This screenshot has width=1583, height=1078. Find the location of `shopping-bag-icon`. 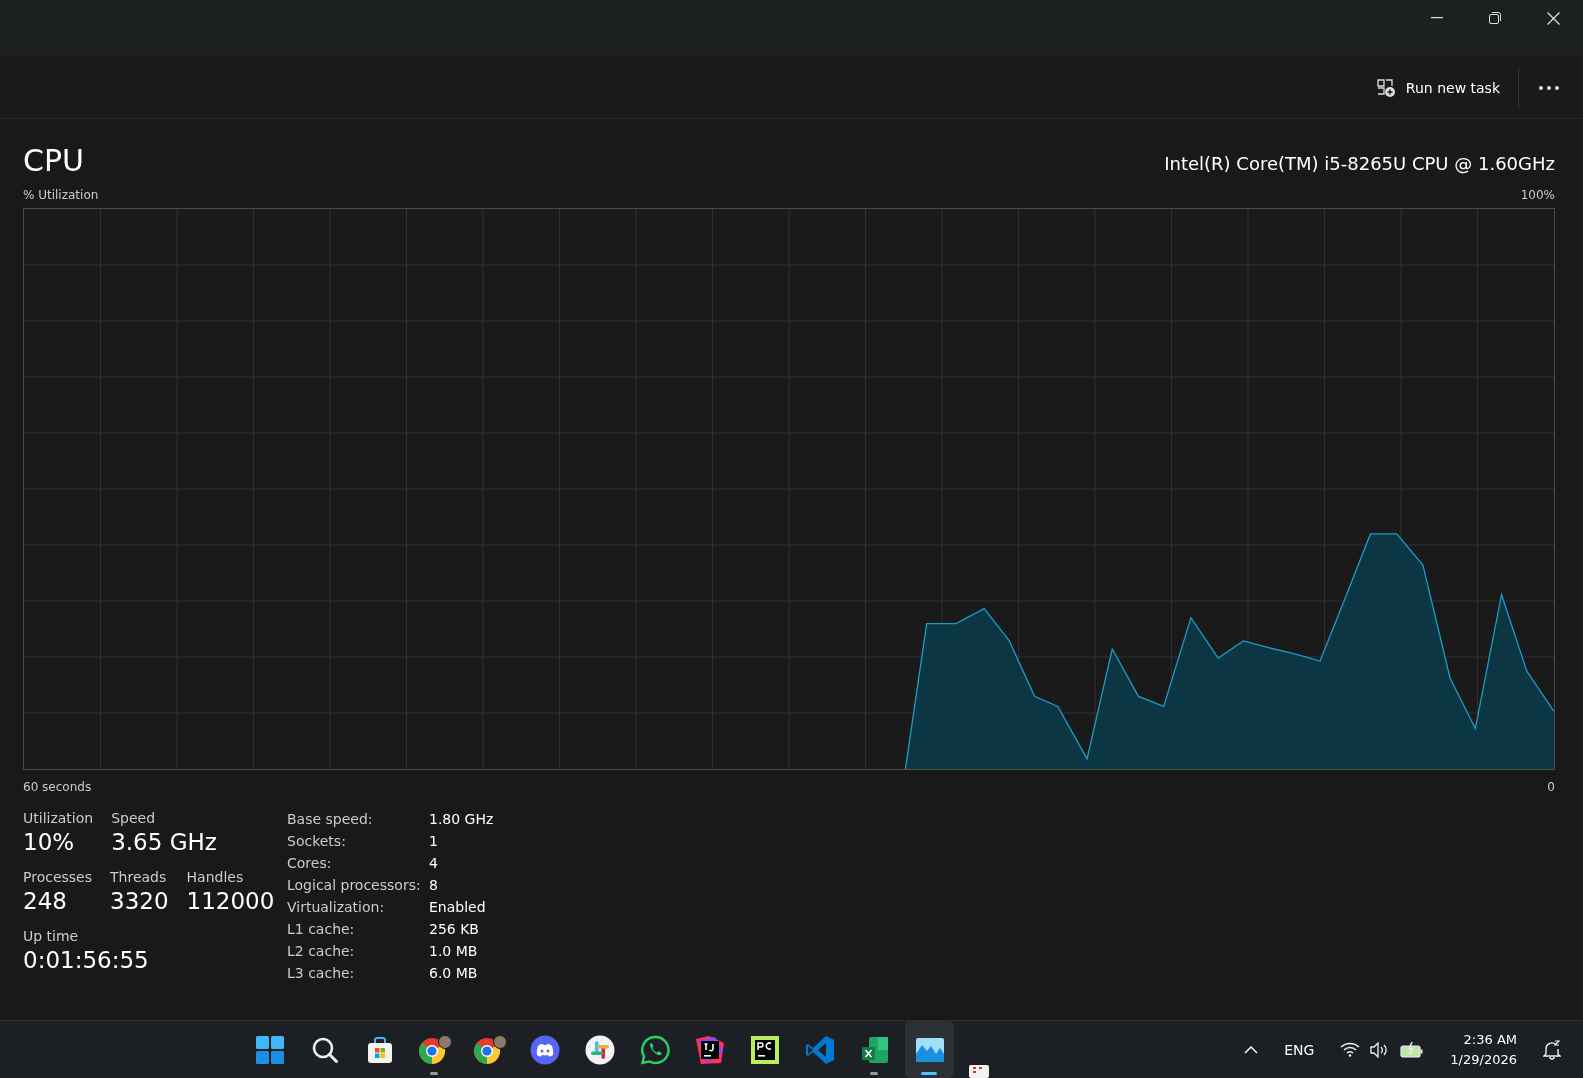

shopping-bag-icon is located at coordinates (379, 1049).